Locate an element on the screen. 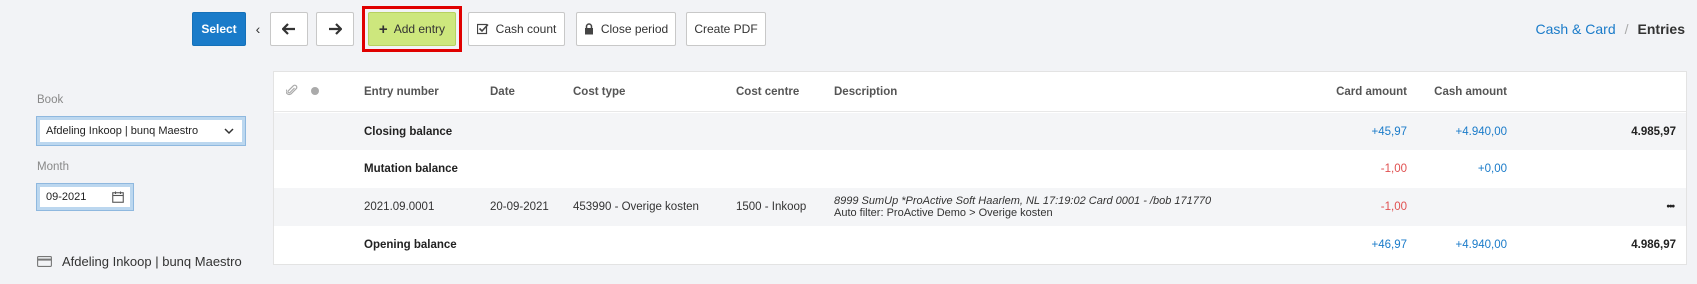  closing-total: 4.985,97 is located at coordinates (1653, 131).